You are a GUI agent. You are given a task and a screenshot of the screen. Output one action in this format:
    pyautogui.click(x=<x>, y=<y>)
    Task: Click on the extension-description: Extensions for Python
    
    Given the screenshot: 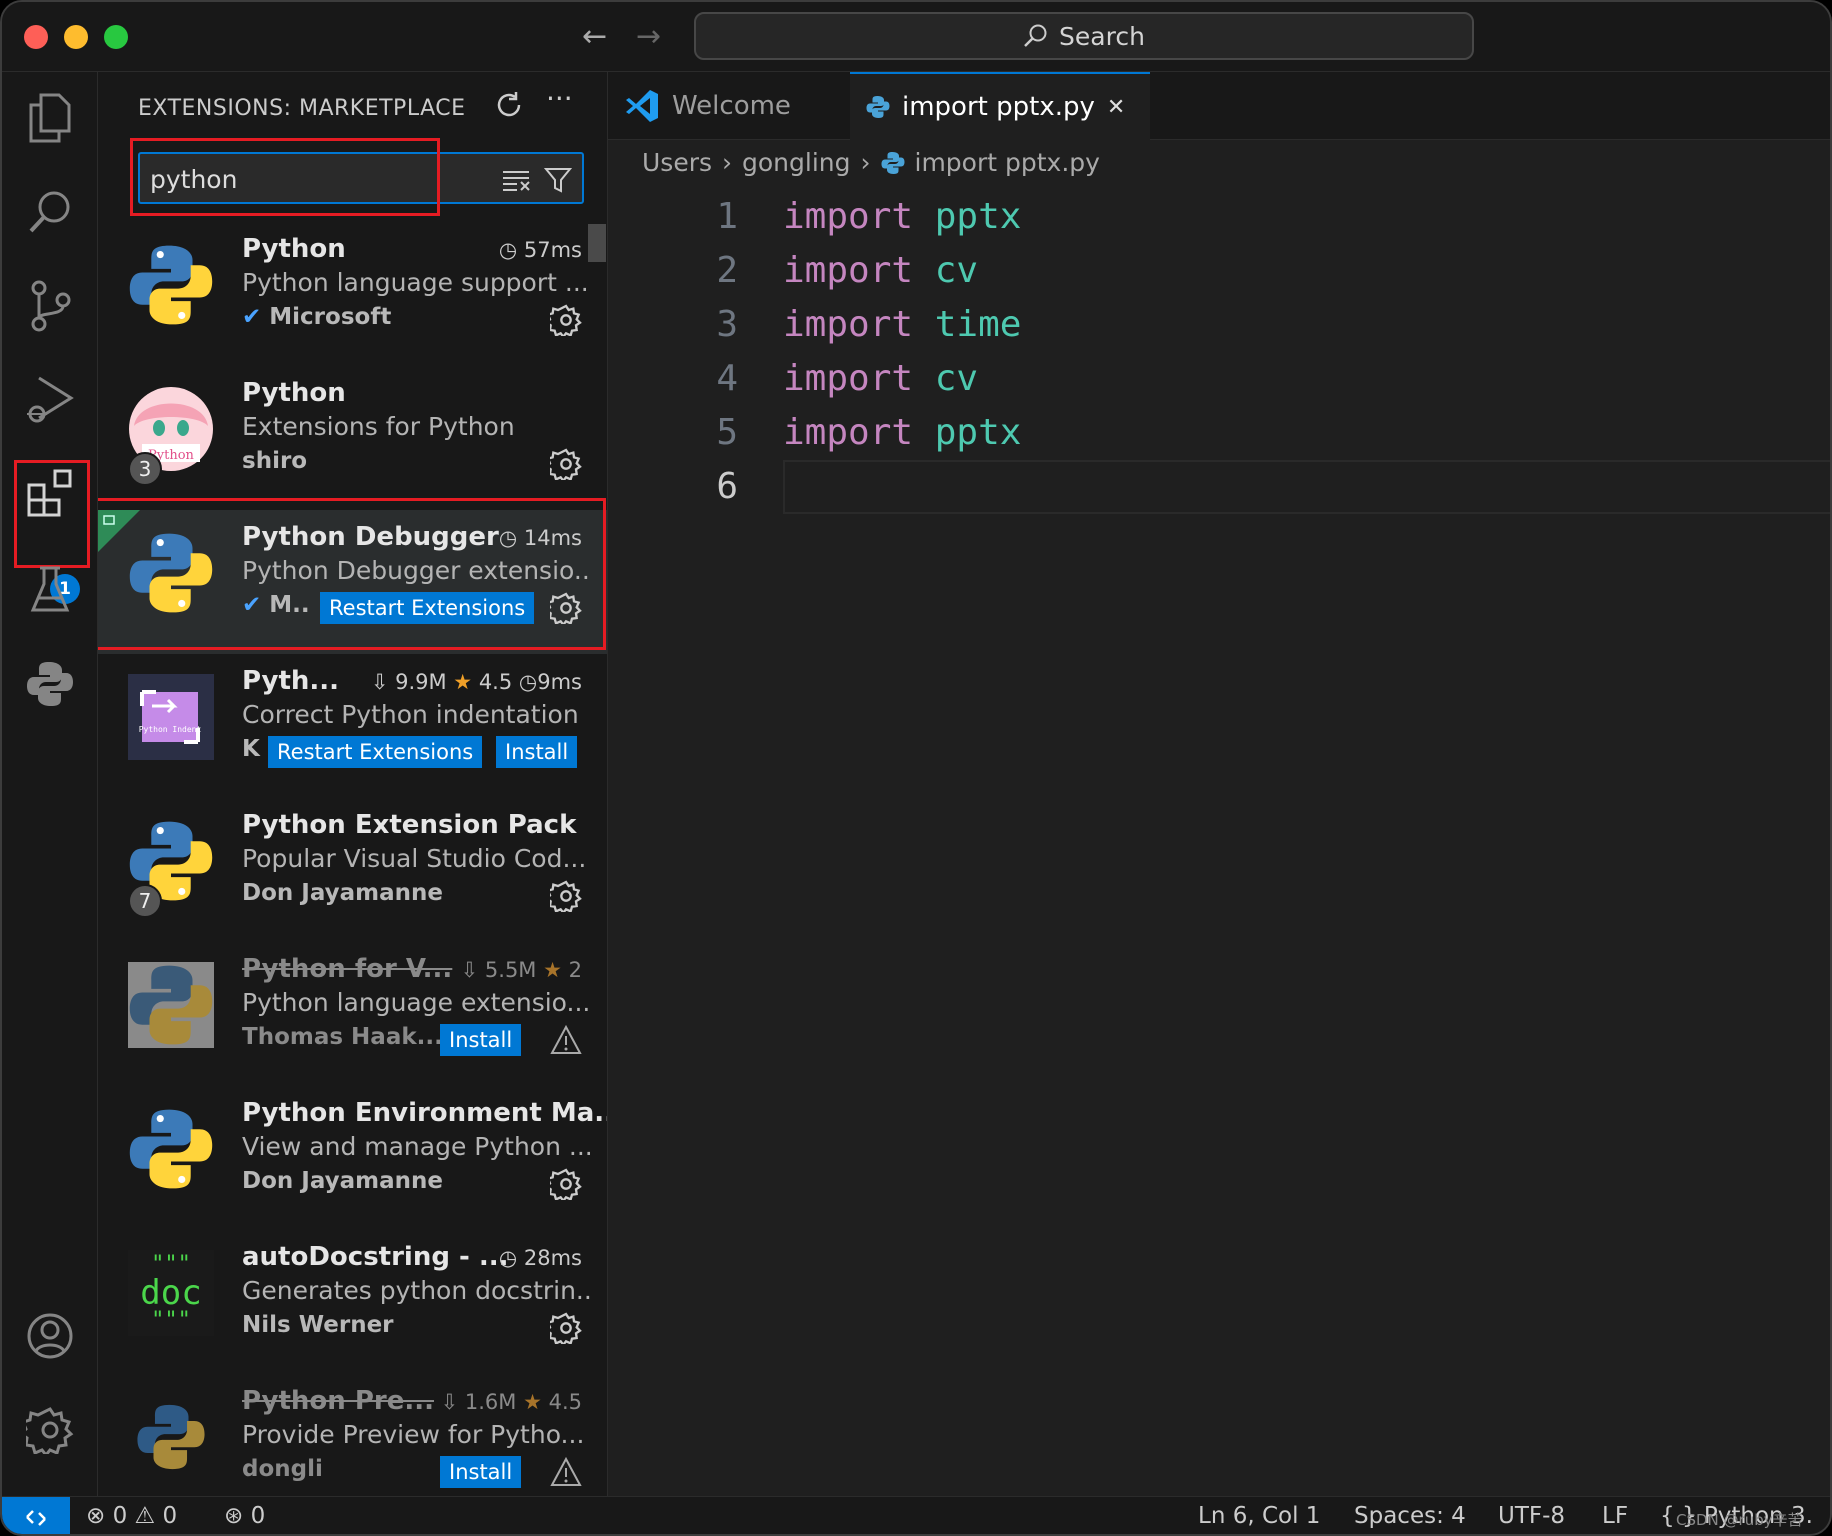 What is the action you would take?
    pyautogui.click(x=378, y=426)
    